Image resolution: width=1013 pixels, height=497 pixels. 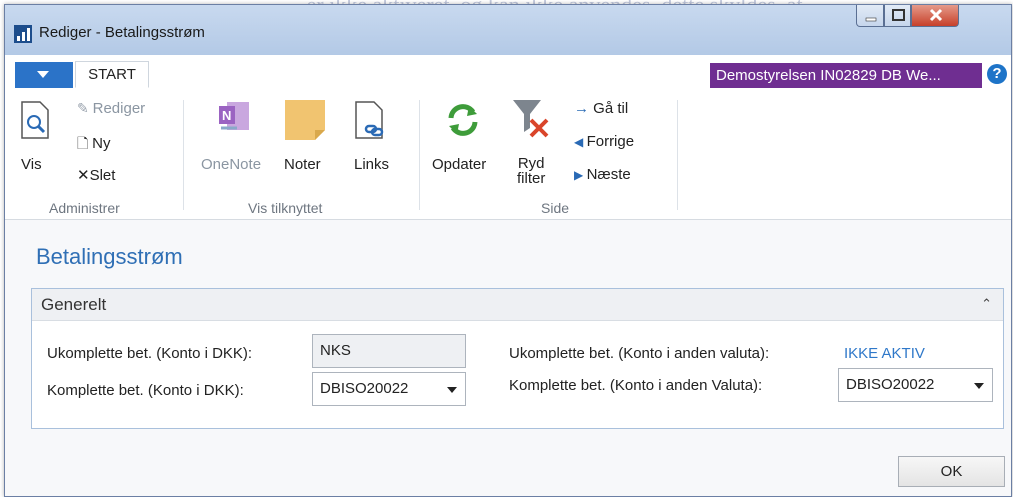 What do you see at coordinates (602, 174) in the screenshot?
I see `naeste-button: ▶ Næste` at bounding box center [602, 174].